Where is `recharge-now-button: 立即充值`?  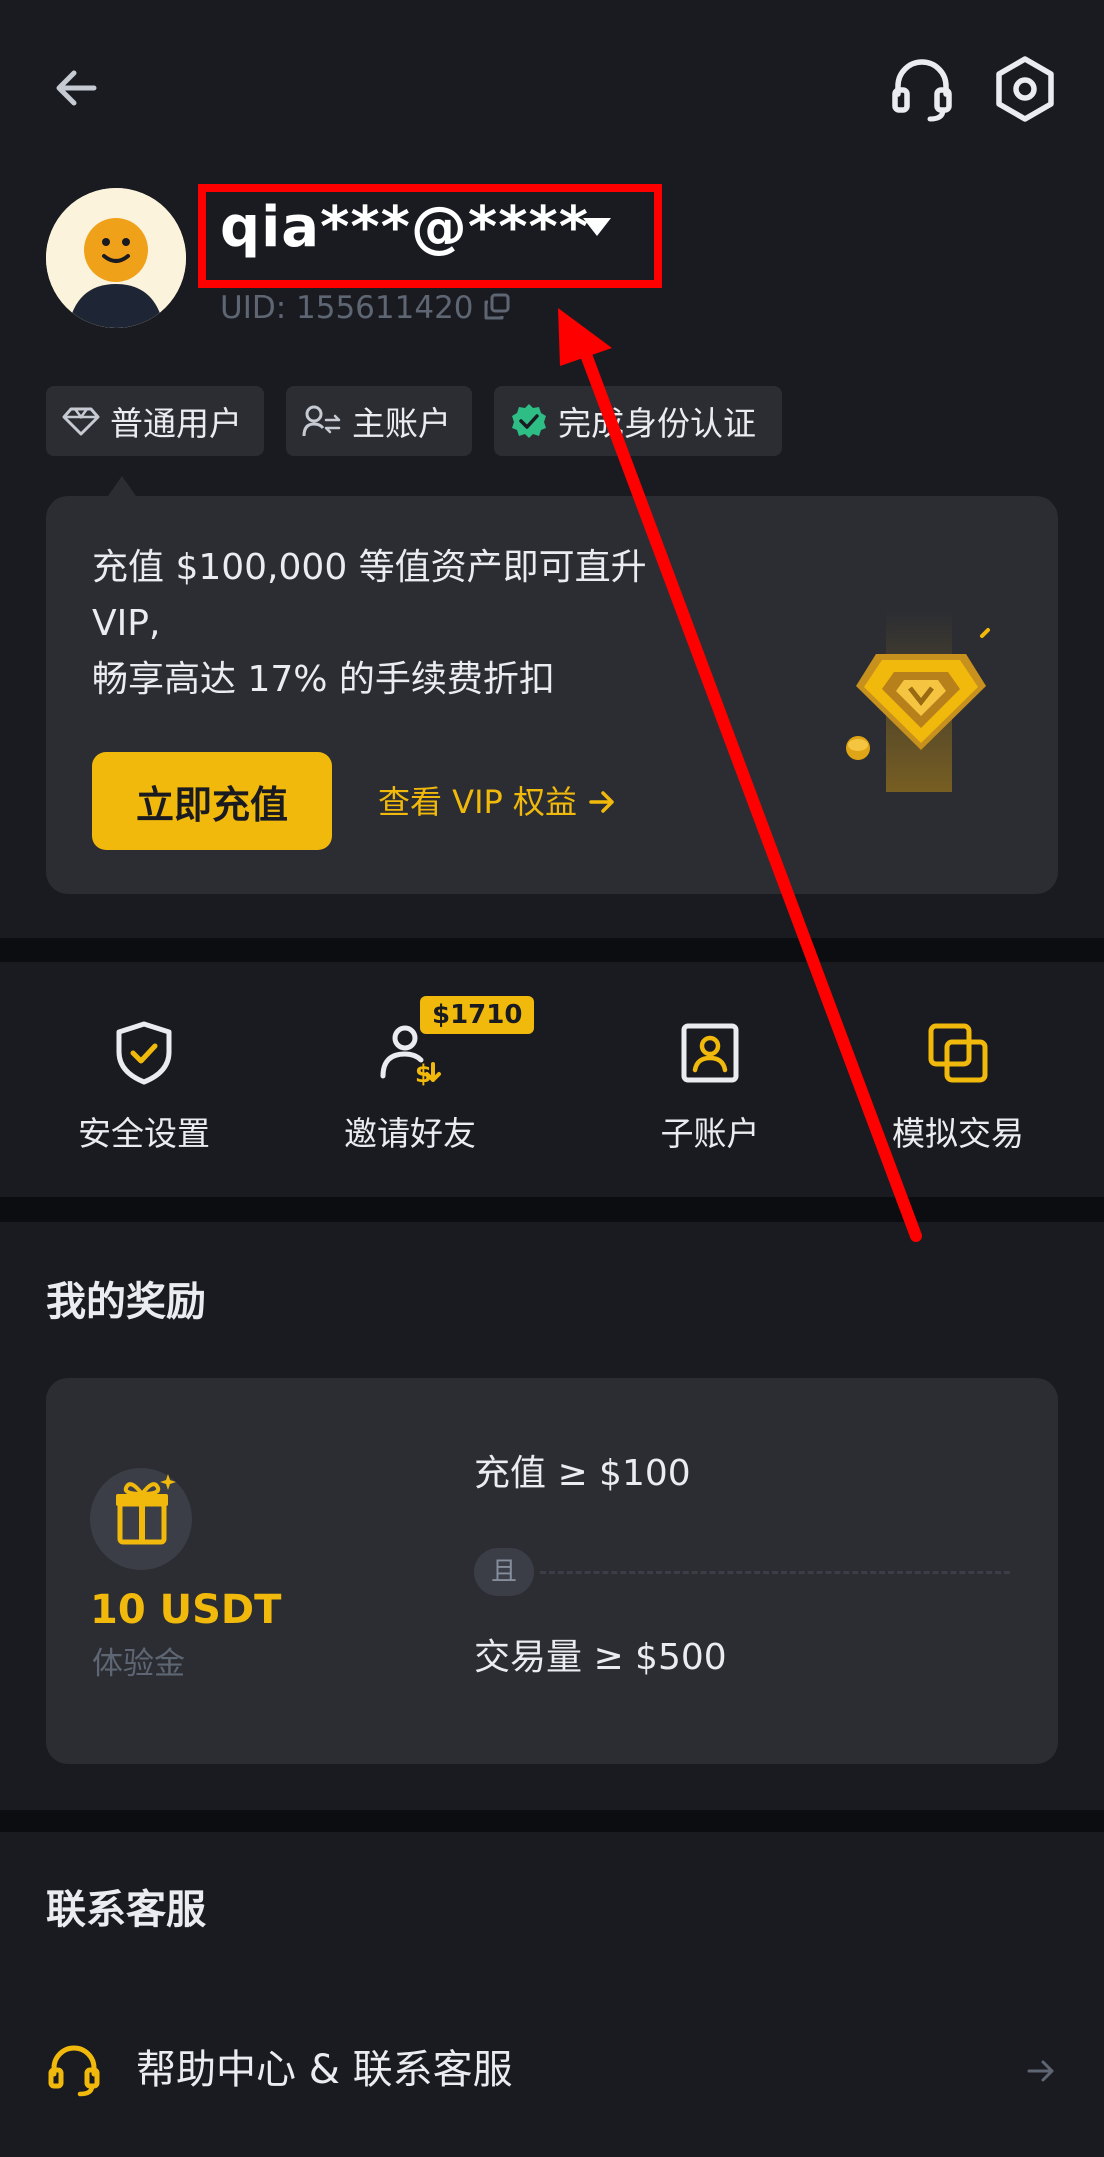 recharge-now-button: 立即充值 is located at coordinates (212, 801).